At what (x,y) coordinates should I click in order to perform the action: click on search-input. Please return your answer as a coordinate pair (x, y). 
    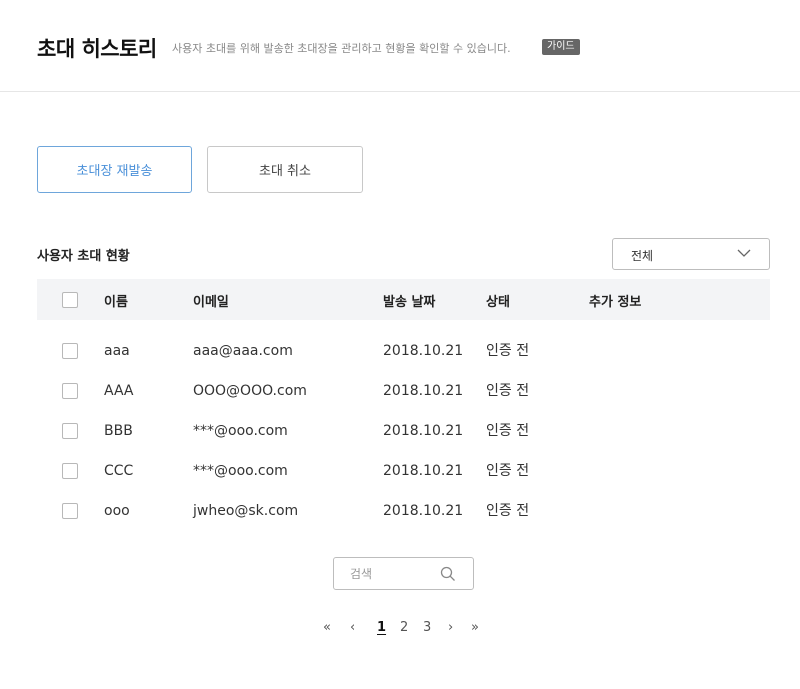
    Looking at the image, I should click on (395, 574).